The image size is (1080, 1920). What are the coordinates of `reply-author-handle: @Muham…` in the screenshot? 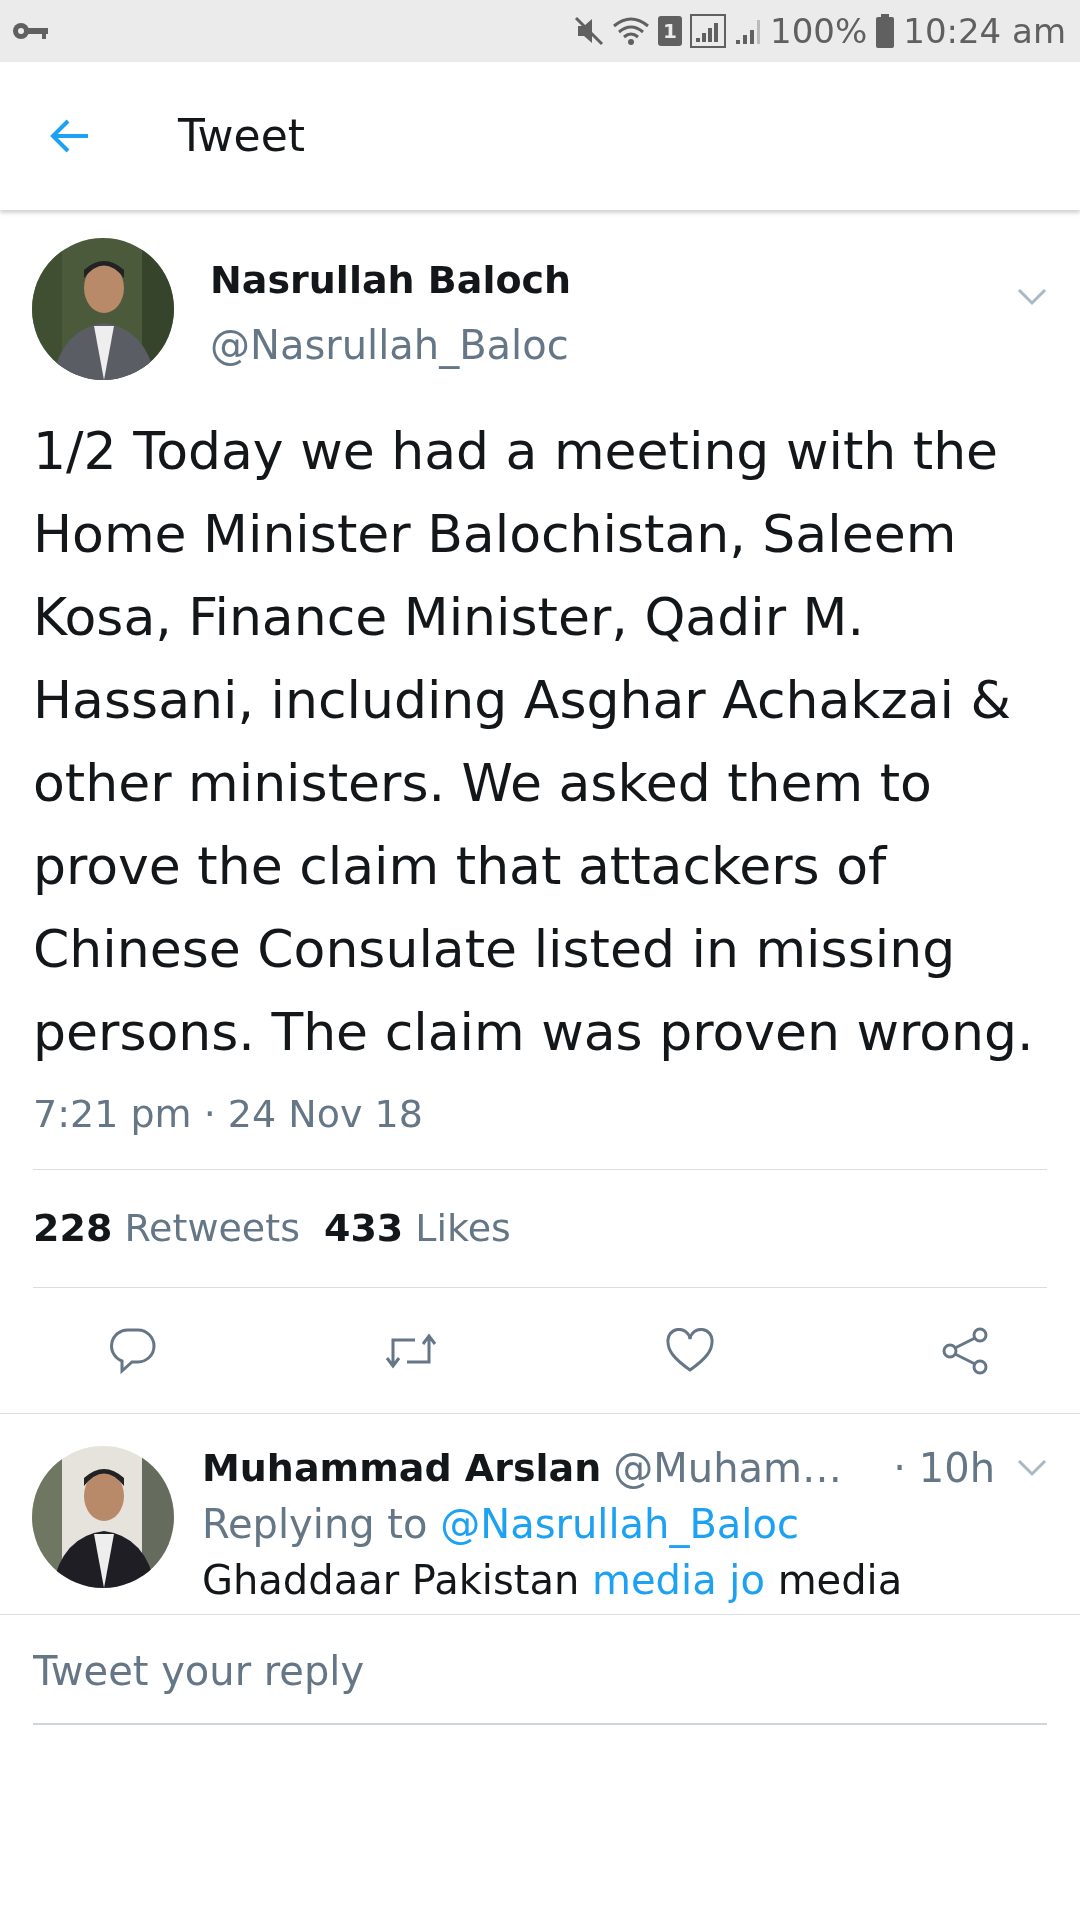 It's located at (728, 1468).